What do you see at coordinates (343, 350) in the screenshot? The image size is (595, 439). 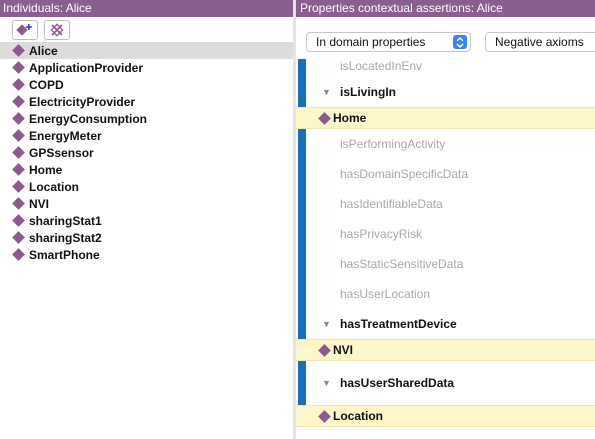 I see `asserted-individual-label: NVI` at bounding box center [343, 350].